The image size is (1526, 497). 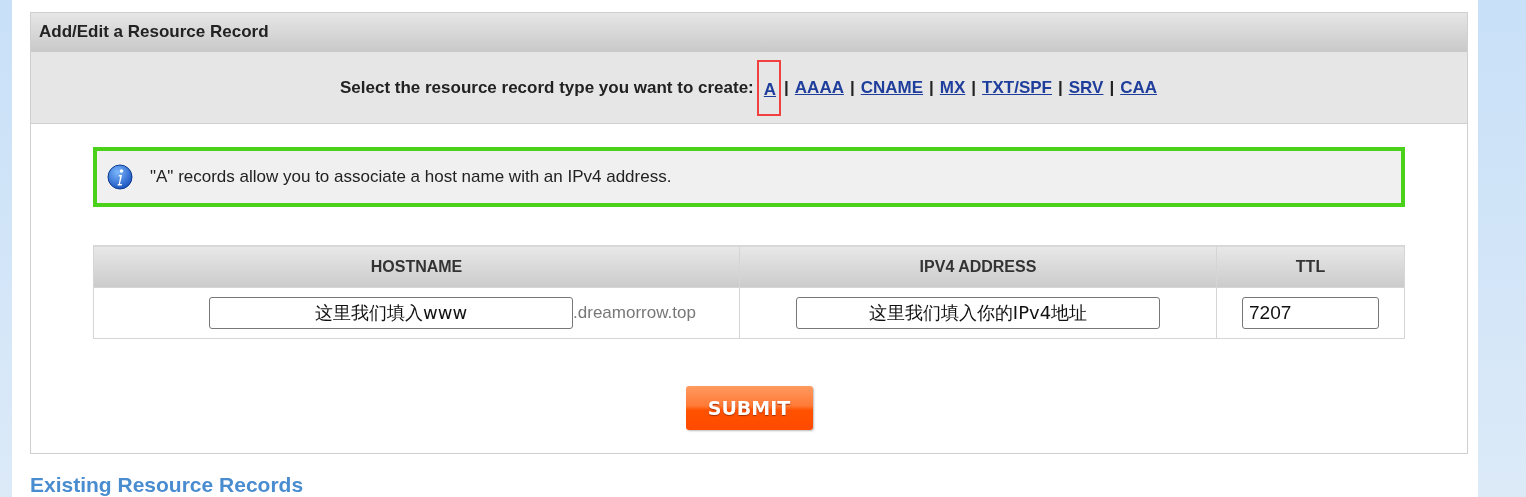 What do you see at coordinates (819, 87) in the screenshot?
I see `record-type-link: AAAA` at bounding box center [819, 87].